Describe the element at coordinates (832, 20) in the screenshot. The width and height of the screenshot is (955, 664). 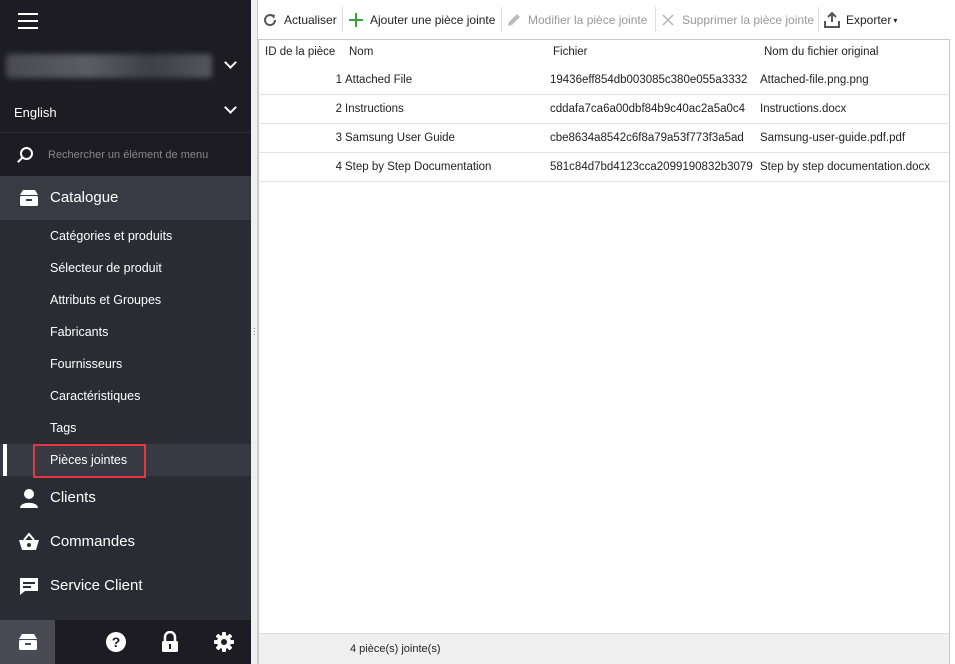
I see `export-icon` at that location.